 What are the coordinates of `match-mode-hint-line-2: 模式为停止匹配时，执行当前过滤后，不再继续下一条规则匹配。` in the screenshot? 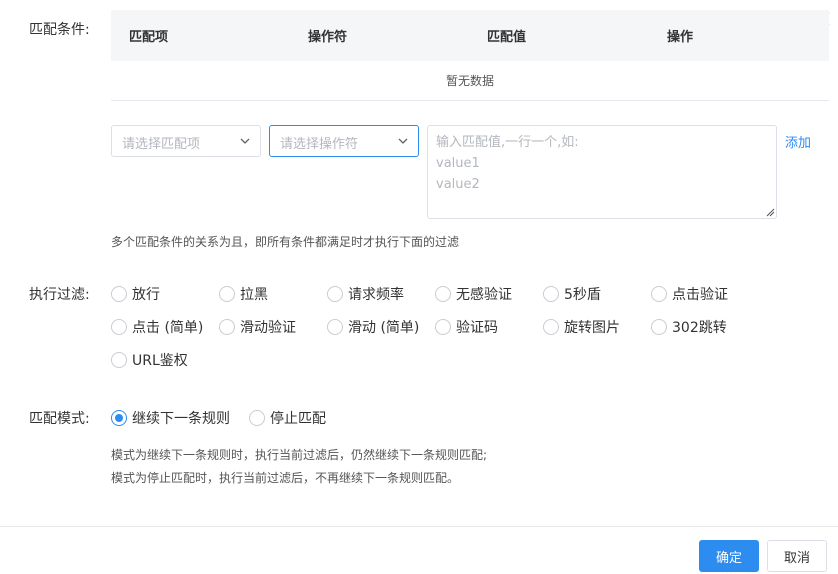 It's located at (285, 478).